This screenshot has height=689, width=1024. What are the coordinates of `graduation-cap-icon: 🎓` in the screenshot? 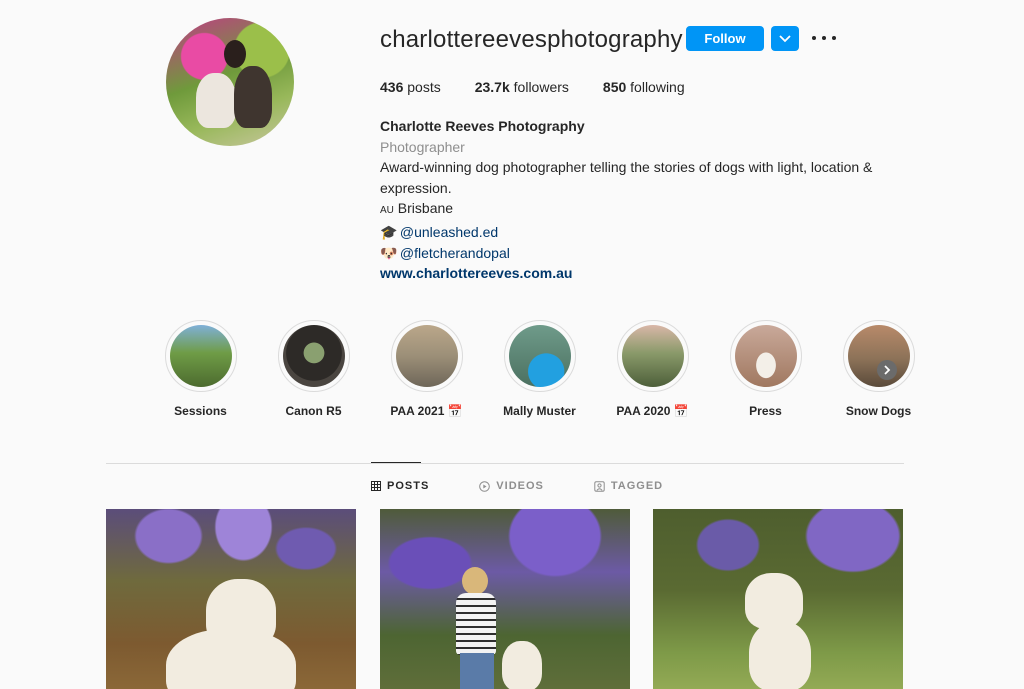 It's located at (389, 231).